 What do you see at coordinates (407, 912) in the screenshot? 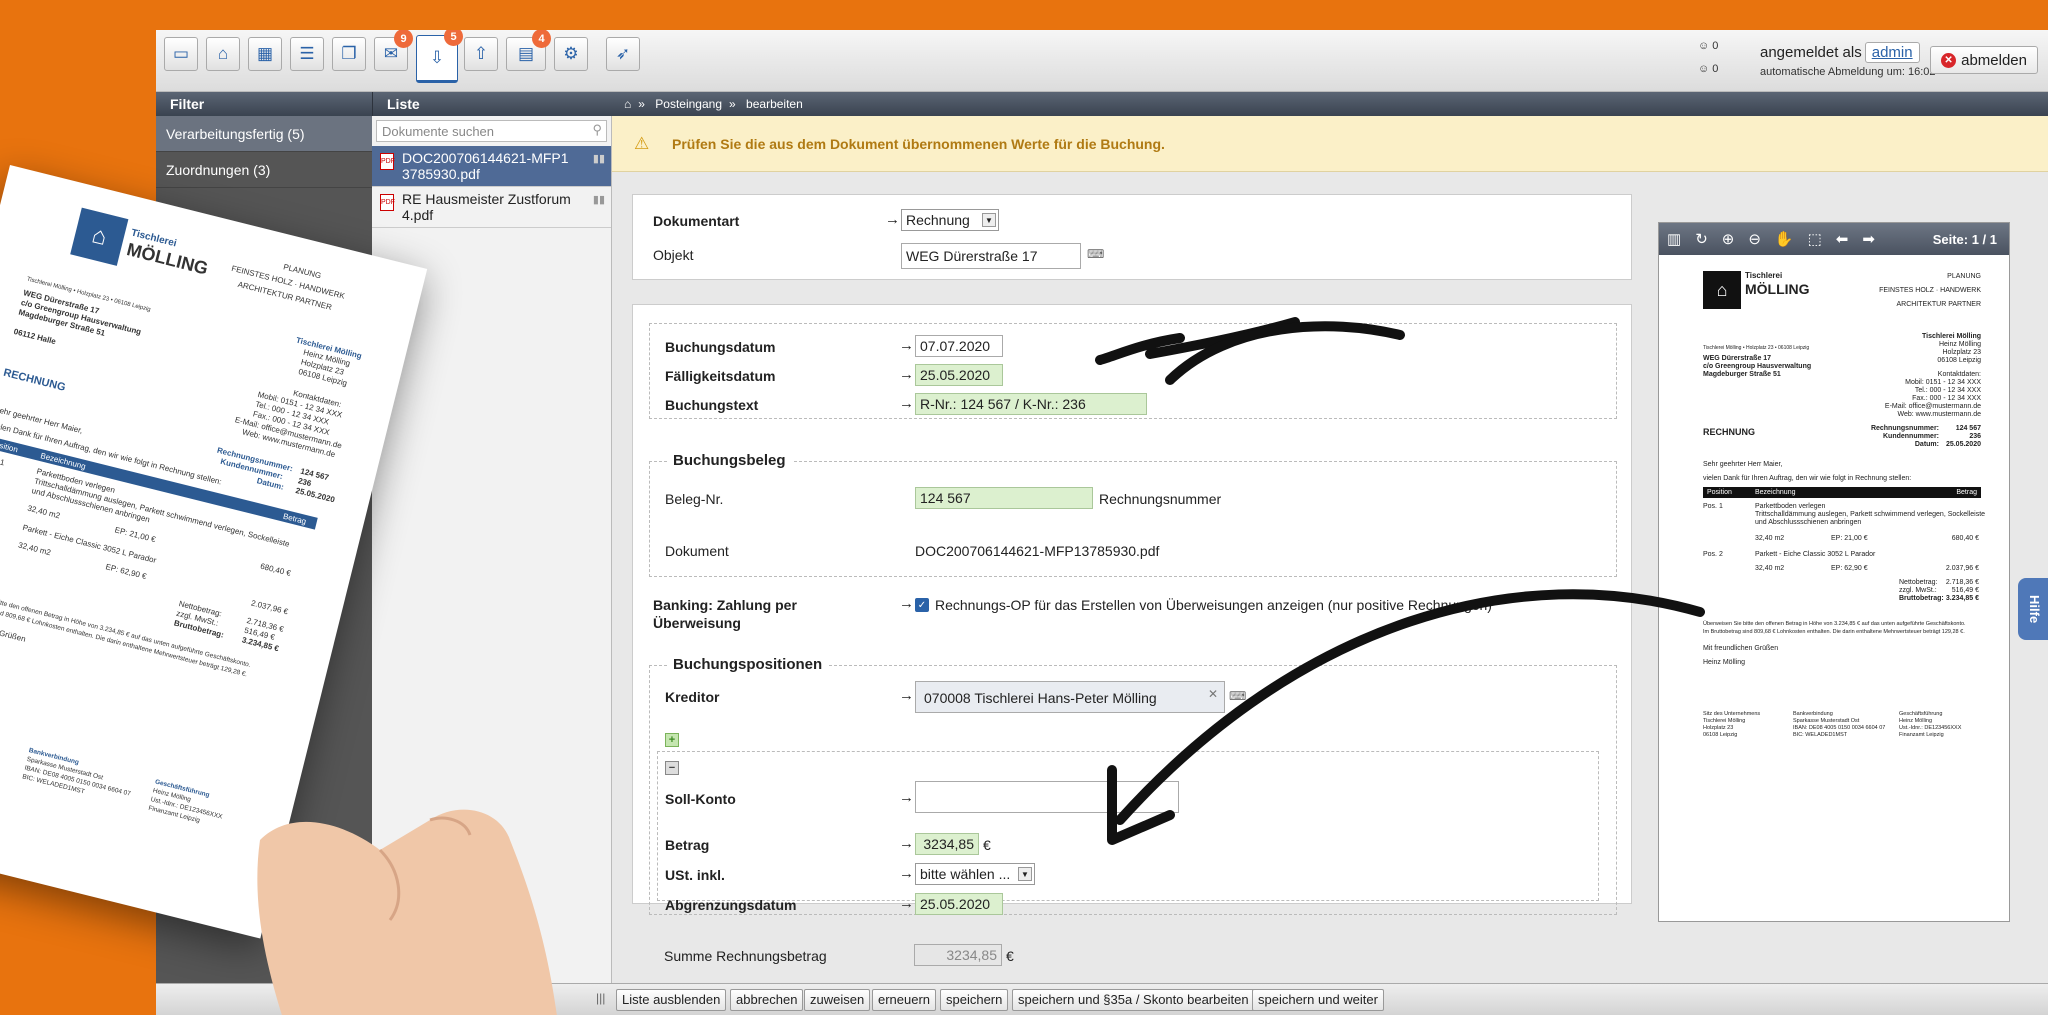
I see `hand-image` at bounding box center [407, 912].